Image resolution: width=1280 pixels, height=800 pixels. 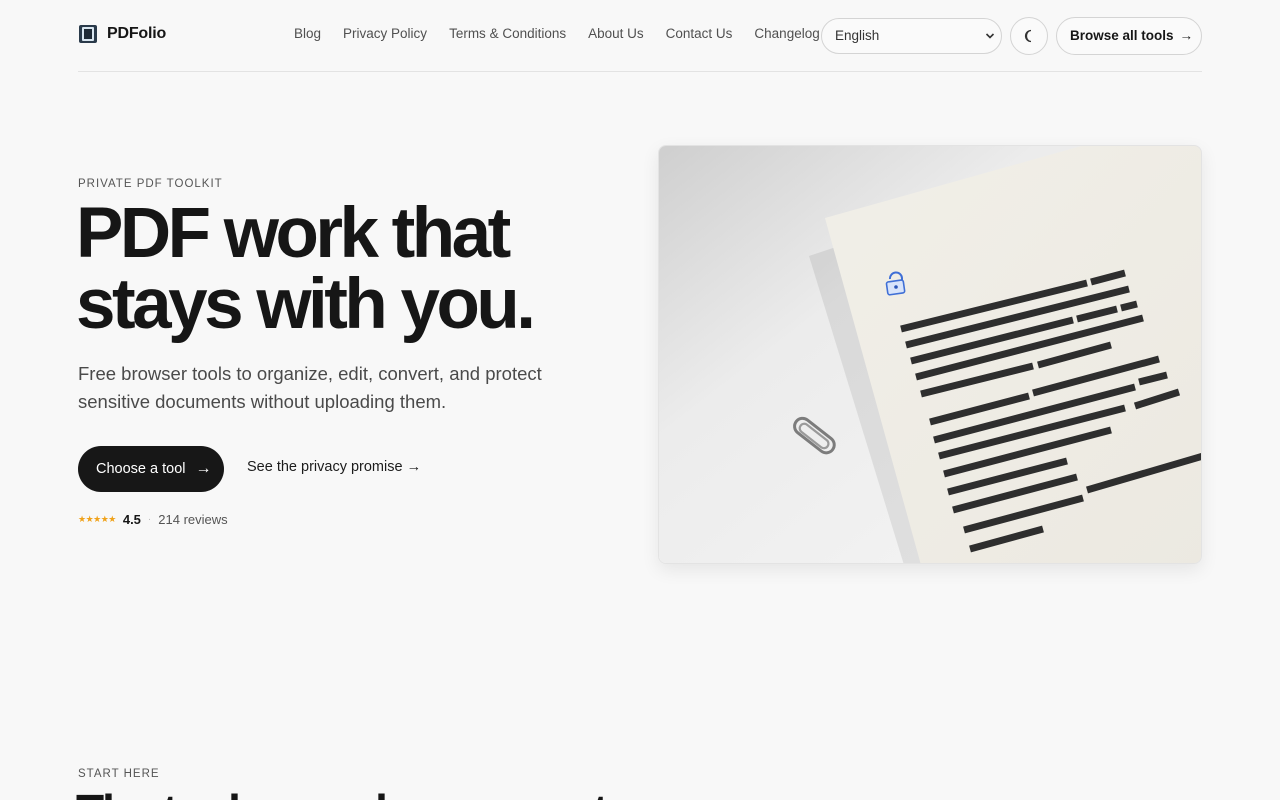 What do you see at coordinates (1122, 35) in the screenshot?
I see `browse-label: Browse all tools` at bounding box center [1122, 35].